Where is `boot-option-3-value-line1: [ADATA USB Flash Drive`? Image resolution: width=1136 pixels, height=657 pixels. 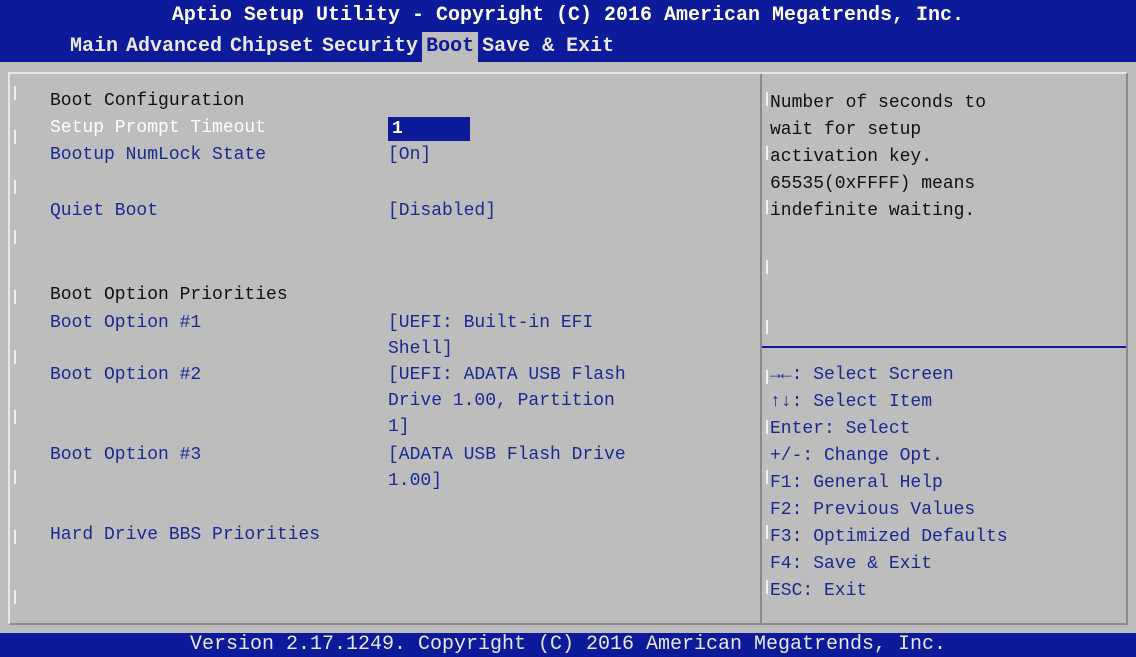 boot-option-3-value-line1: [ADATA USB Flash Drive is located at coordinates (507, 455).